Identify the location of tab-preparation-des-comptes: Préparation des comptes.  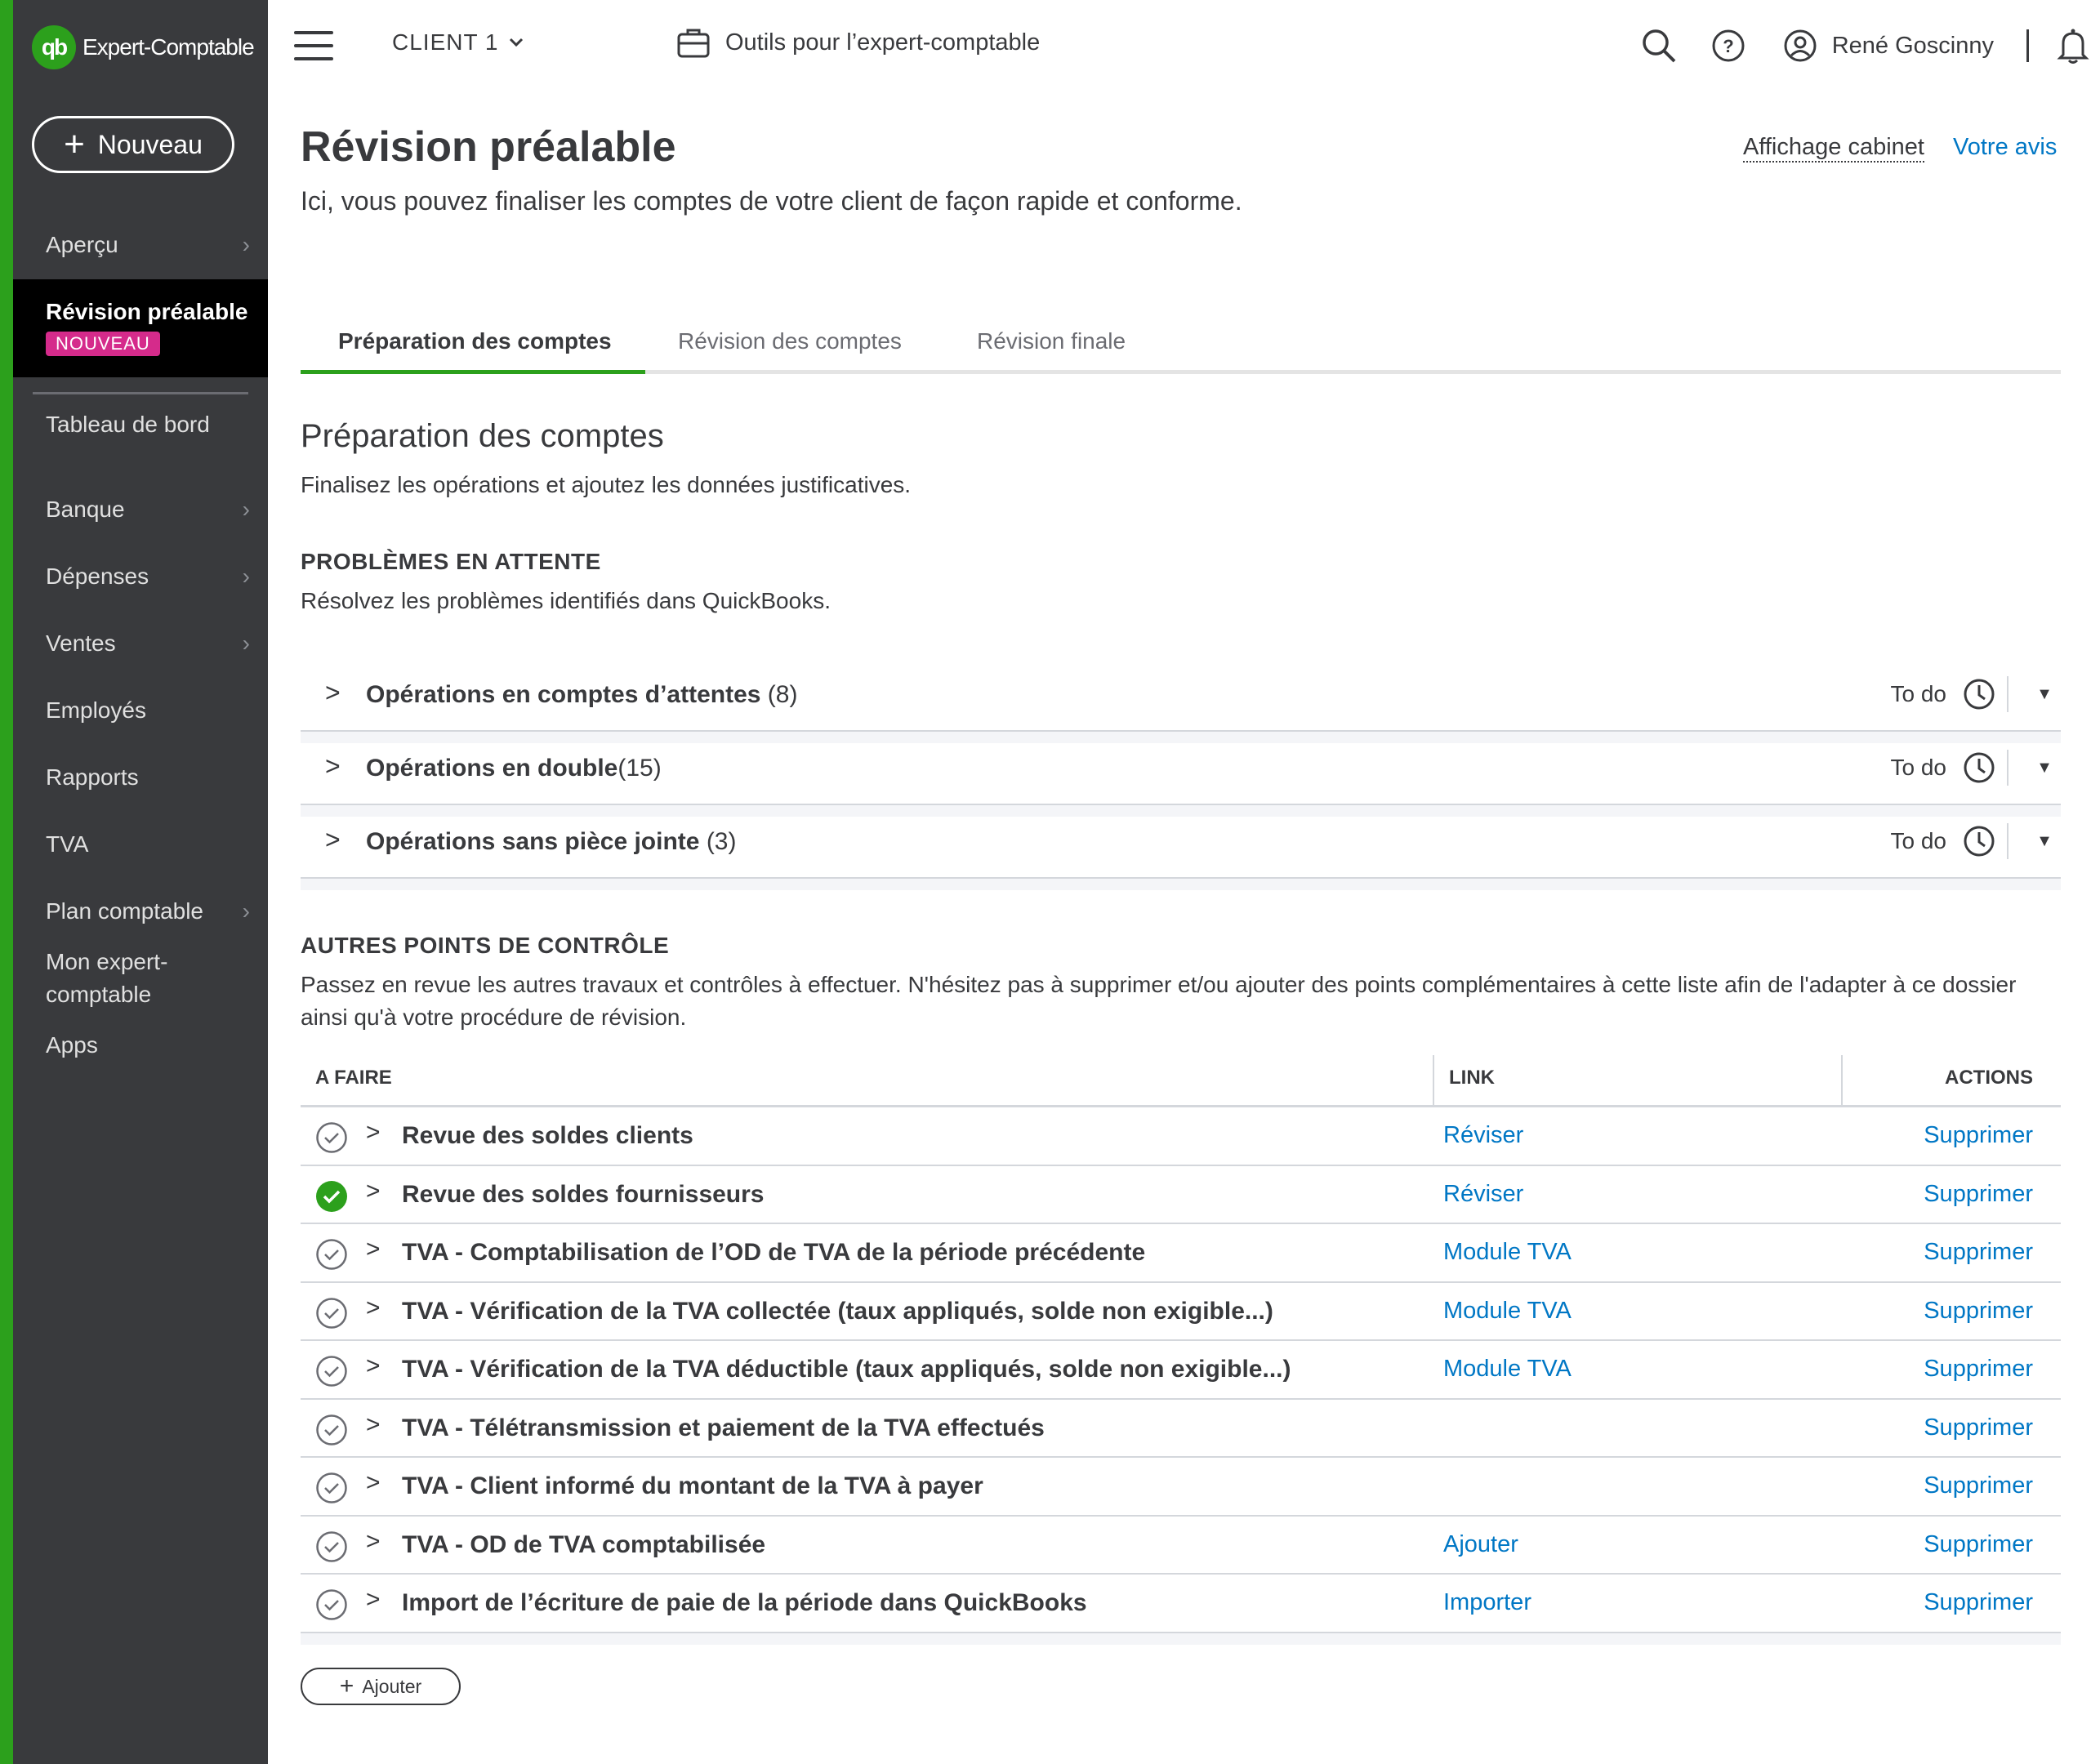
(475, 341).